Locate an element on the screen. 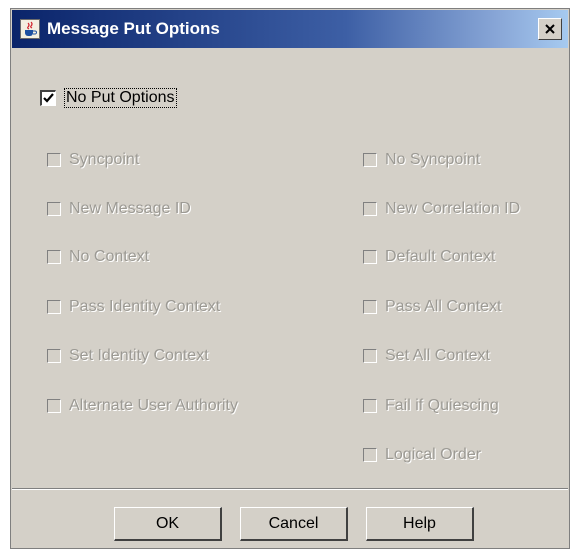 The height and width of the screenshot is (559, 577). checkbox-logical-order: Logical Order is located at coordinates (422, 455).